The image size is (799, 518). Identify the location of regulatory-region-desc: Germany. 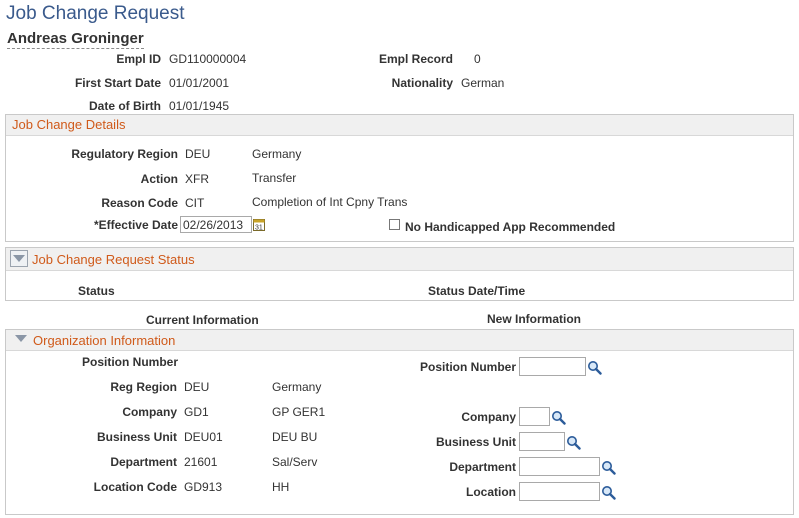
(277, 154).